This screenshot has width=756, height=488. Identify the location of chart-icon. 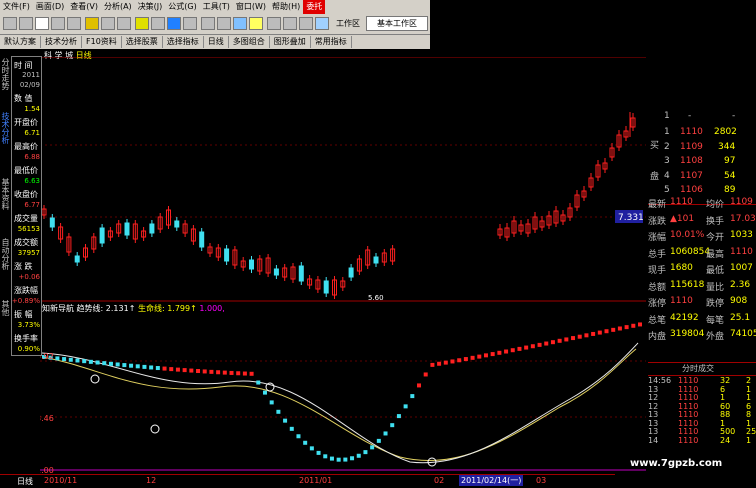
(74, 23).